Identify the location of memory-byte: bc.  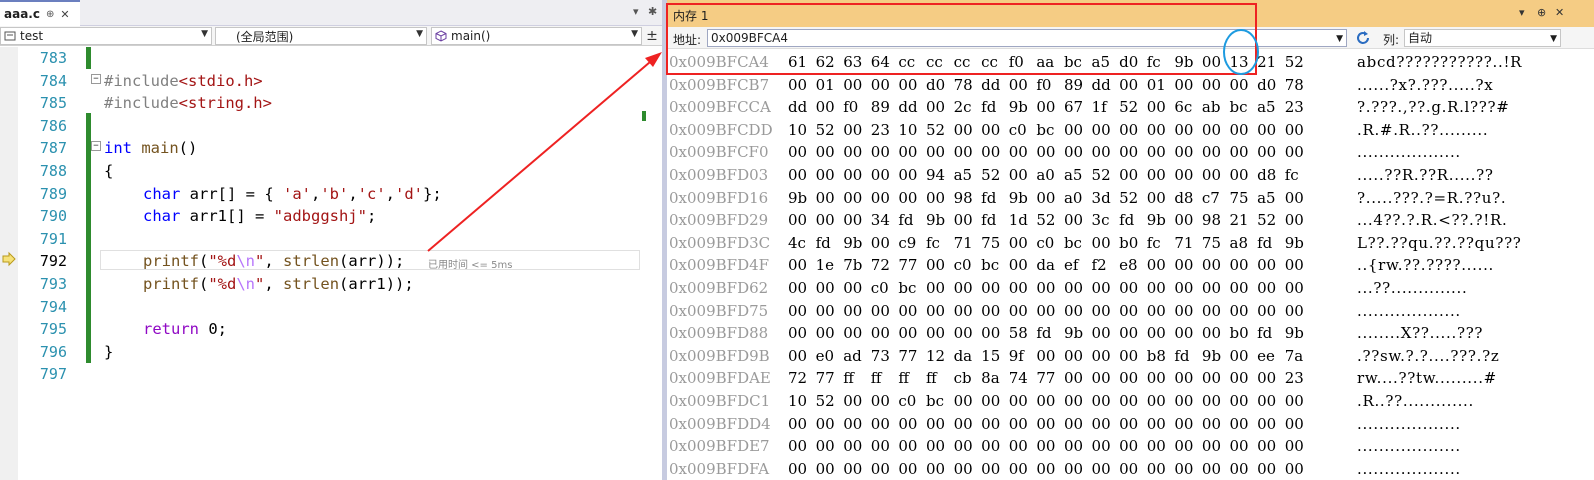
(1078, 243).